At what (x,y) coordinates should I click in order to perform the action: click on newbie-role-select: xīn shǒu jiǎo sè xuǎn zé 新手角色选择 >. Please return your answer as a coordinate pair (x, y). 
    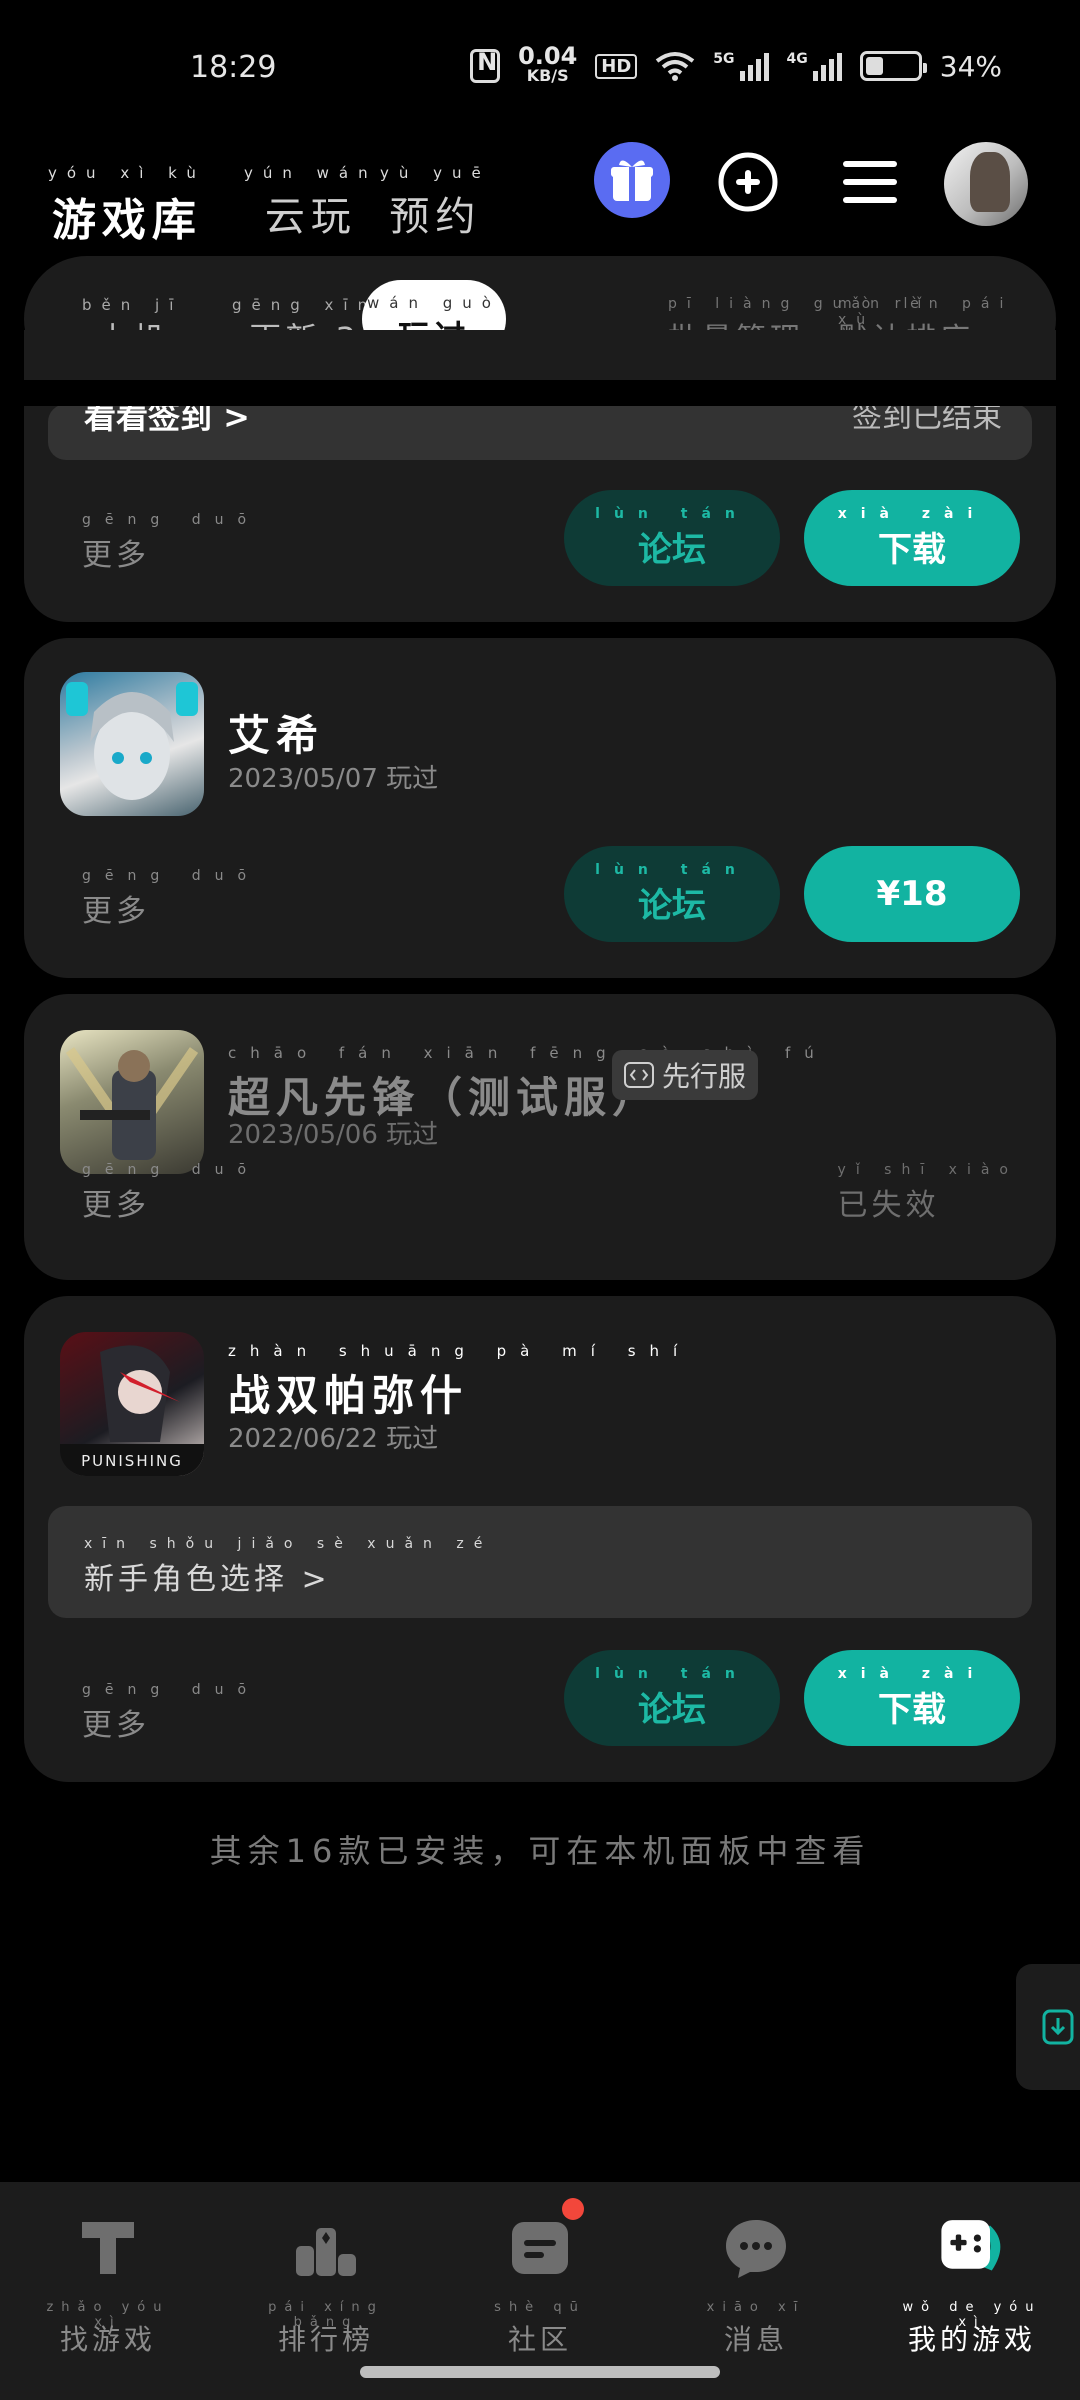
    Looking at the image, I should click on (540, 1562).